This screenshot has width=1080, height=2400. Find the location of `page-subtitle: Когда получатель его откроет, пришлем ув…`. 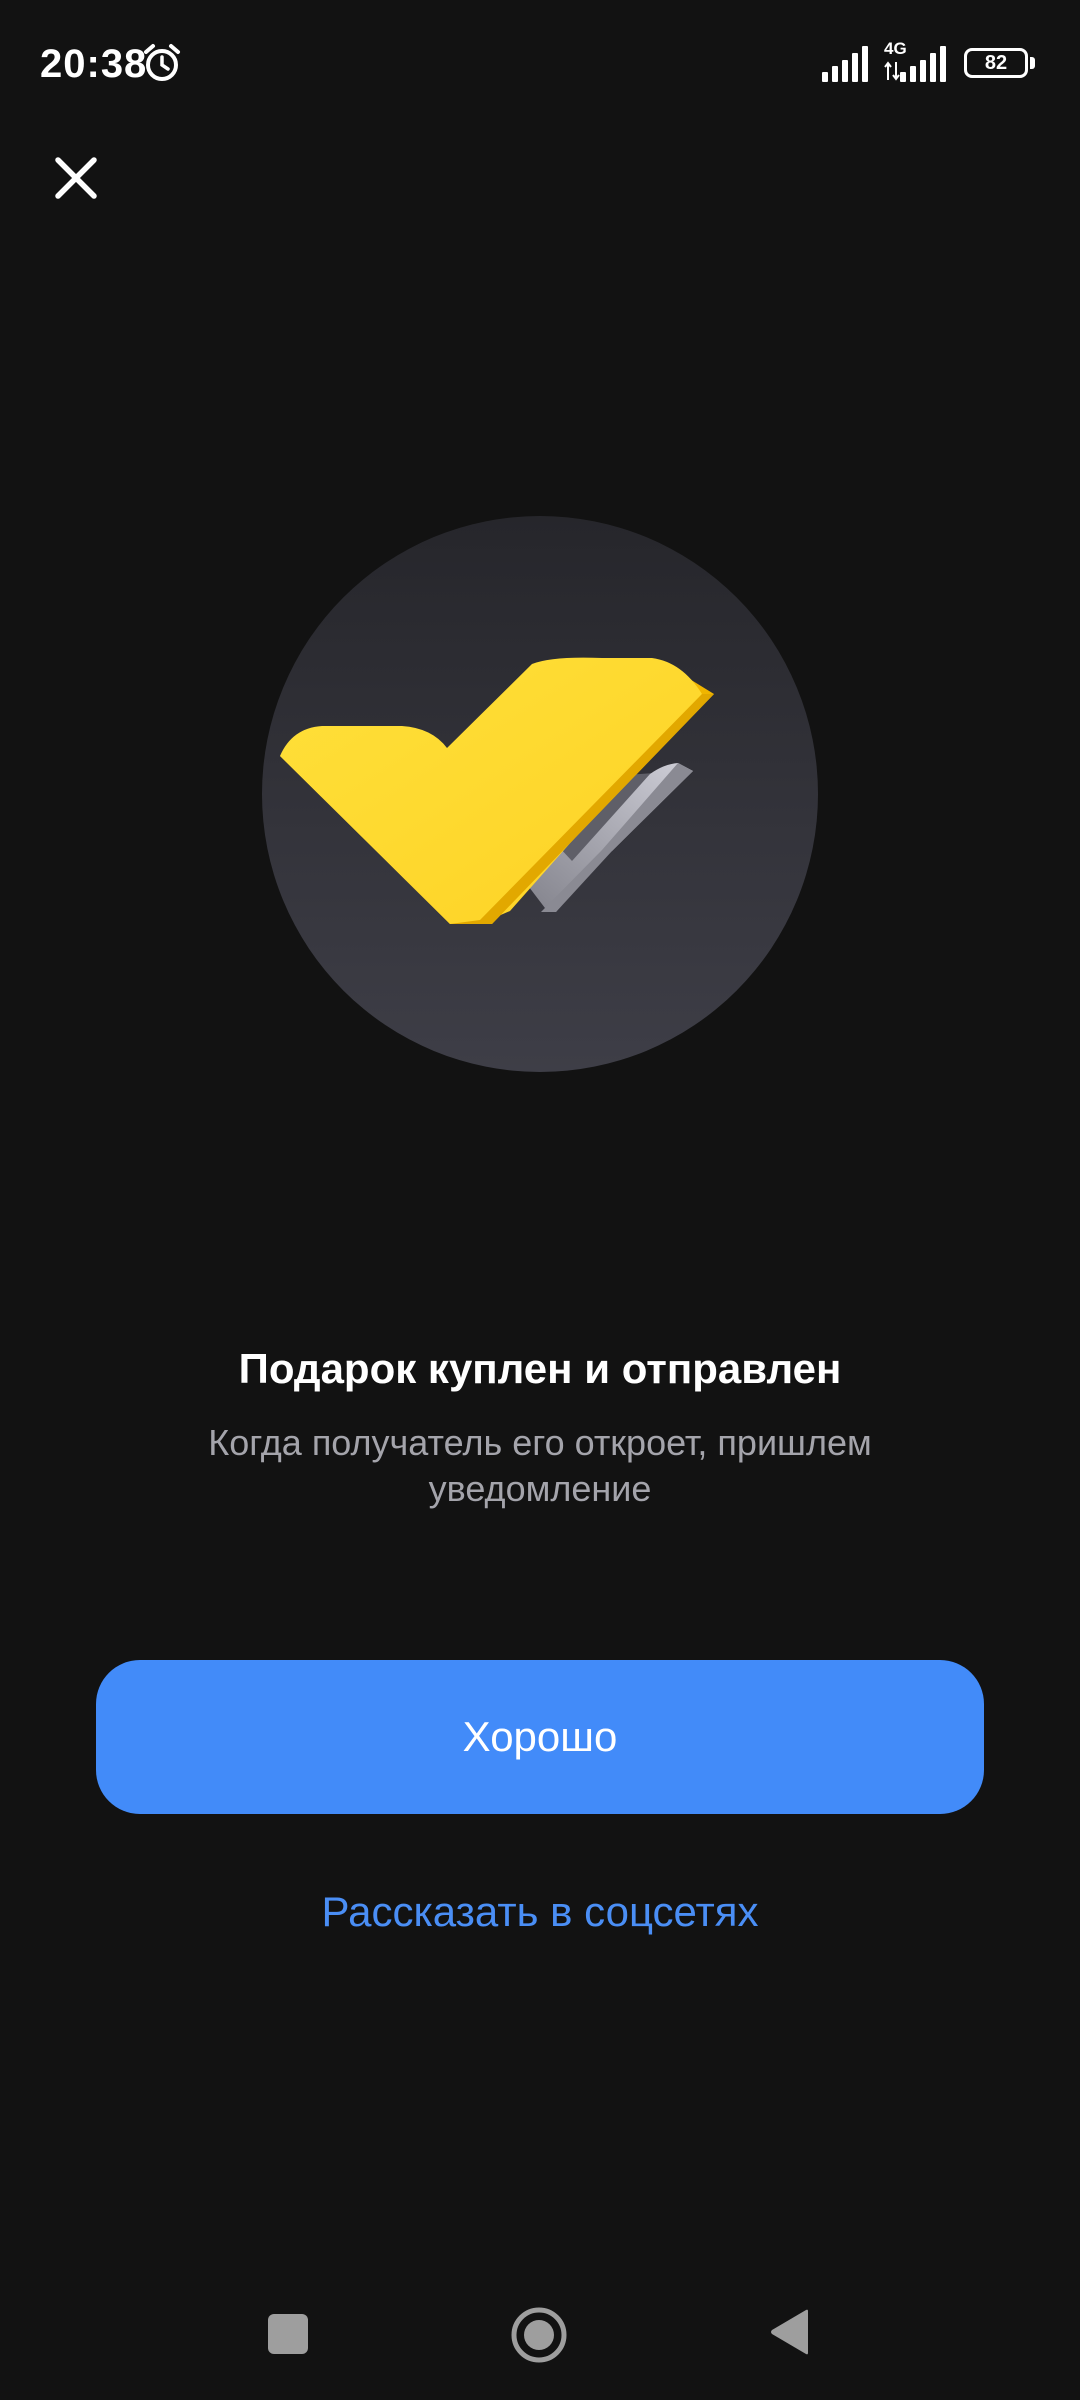

page-subtitle: Когда получатель его откроет, пришлем ув… is located at coordinates (540, 1465).